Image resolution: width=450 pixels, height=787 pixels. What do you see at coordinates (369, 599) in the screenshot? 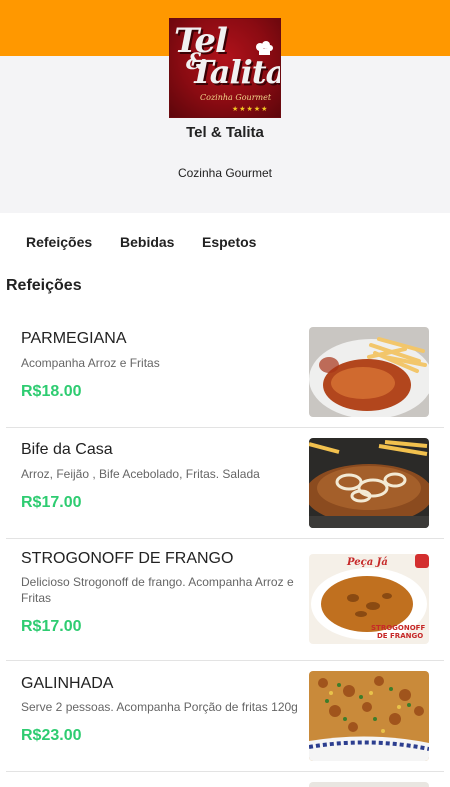
I see `strogonoff-photo: Peça Já STROGONOFF DE FRANGO` at bounding box center [369, 599].